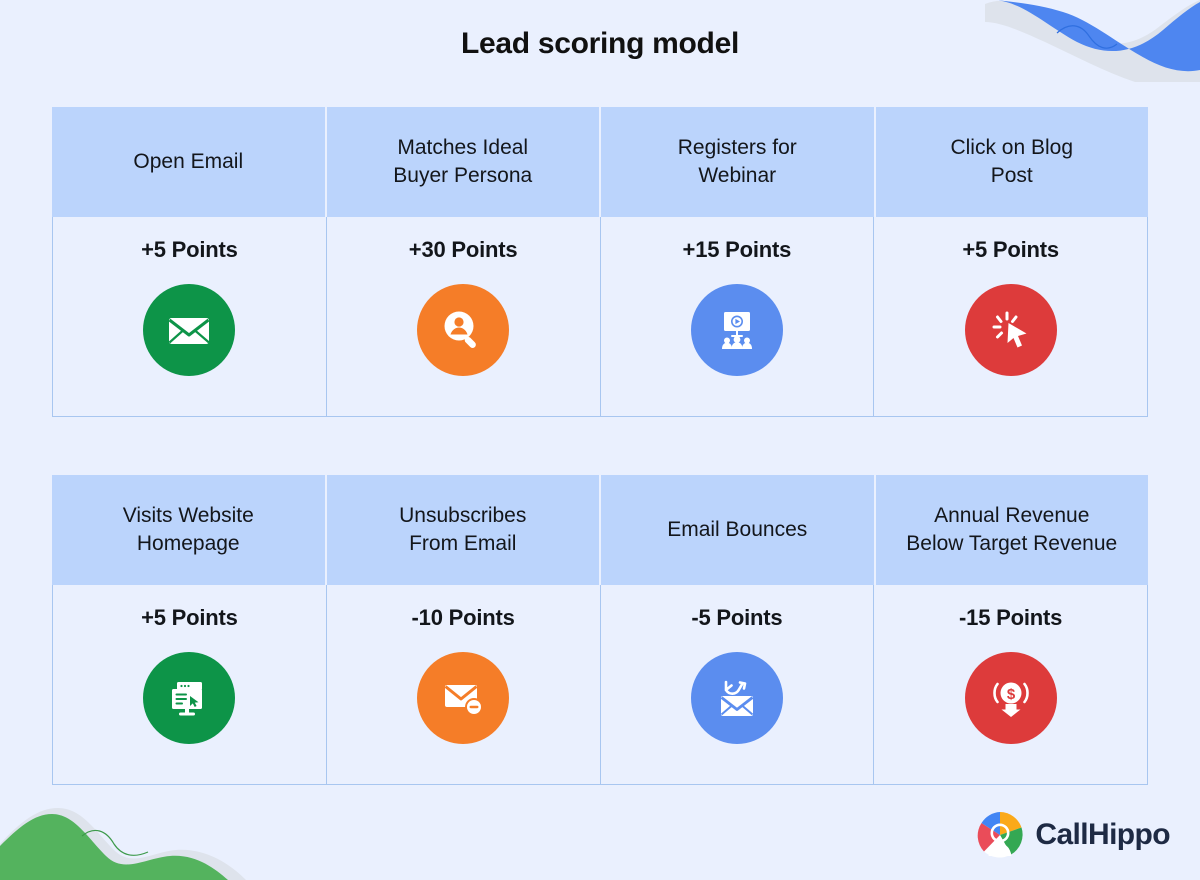  Describe the element at coordinates (1011, 617) in the screenshot. I see `points-value: -15 Points` at that location.